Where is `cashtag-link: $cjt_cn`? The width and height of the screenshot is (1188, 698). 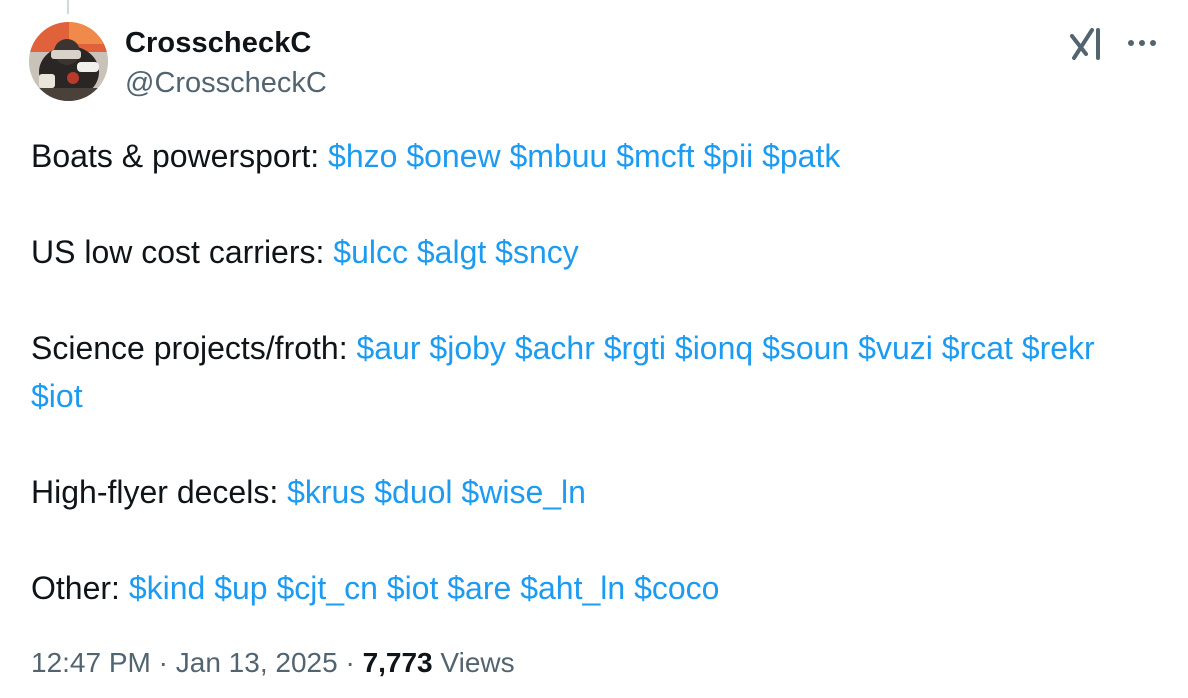
cashtag-link: $cjt_cn is located at coordinates (326, 588).